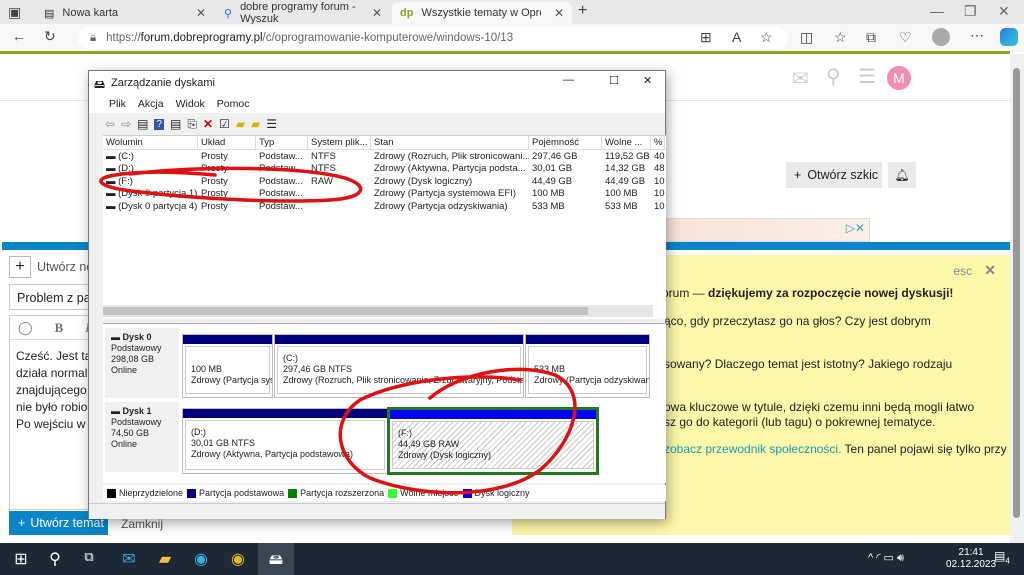  What do you see at coordinates (165, 559) in the screenshot?
I see `file-explorer-icon: ▰` at bounding box center [165, 559].